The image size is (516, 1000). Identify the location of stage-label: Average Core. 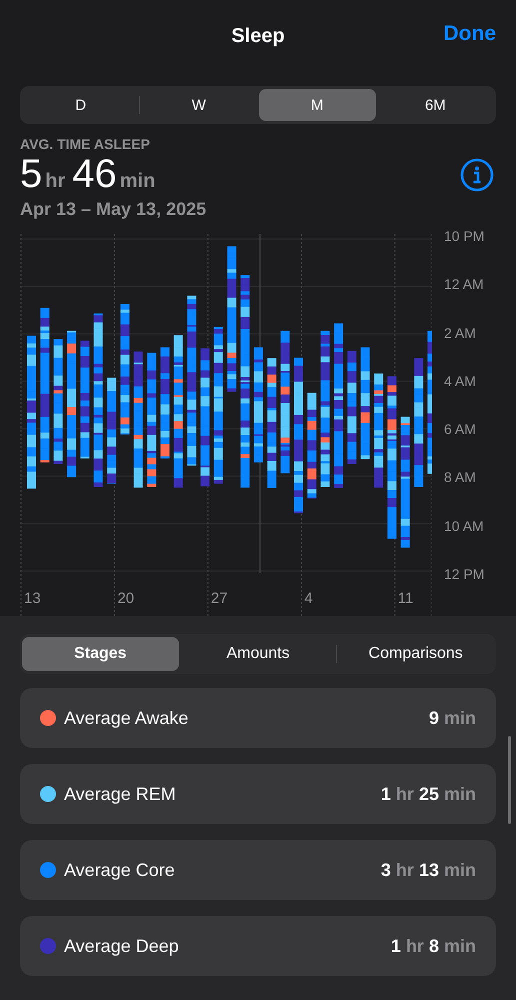
(120, 870).